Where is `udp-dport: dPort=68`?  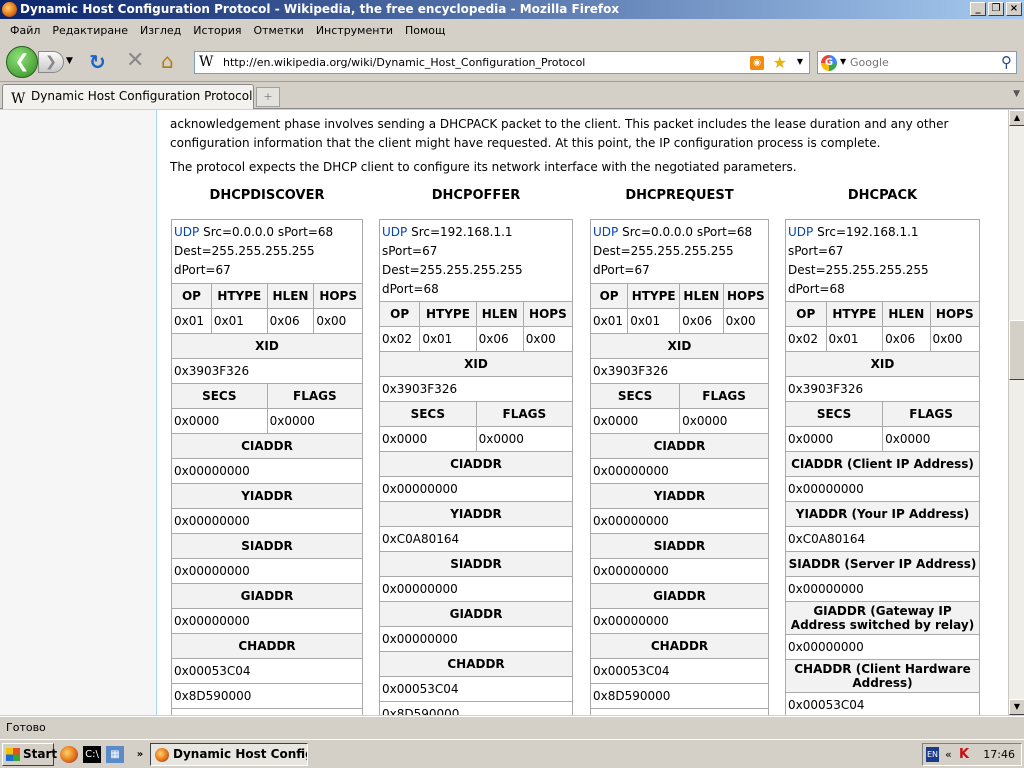 udp-dport: dPort=68 is located at coordinates (816, 289).